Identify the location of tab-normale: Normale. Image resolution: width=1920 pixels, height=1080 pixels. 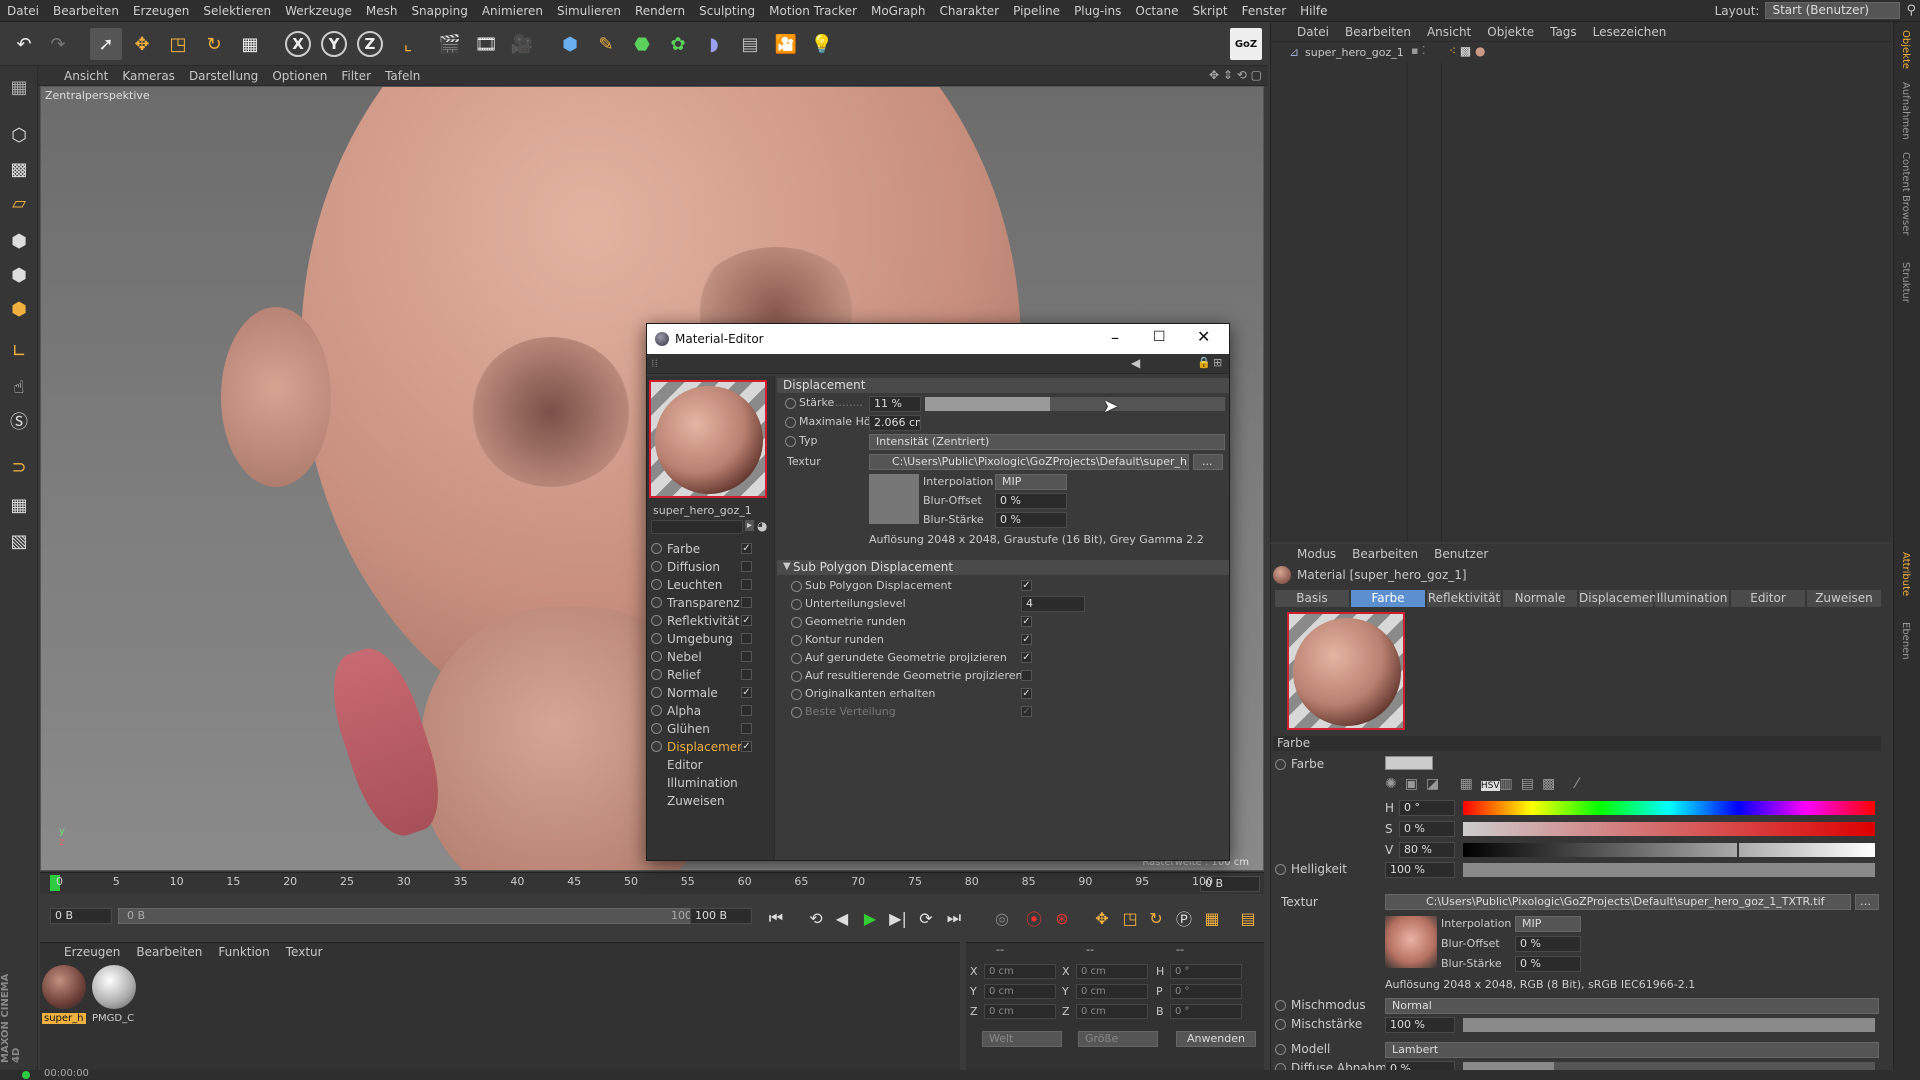
(1540, 598).